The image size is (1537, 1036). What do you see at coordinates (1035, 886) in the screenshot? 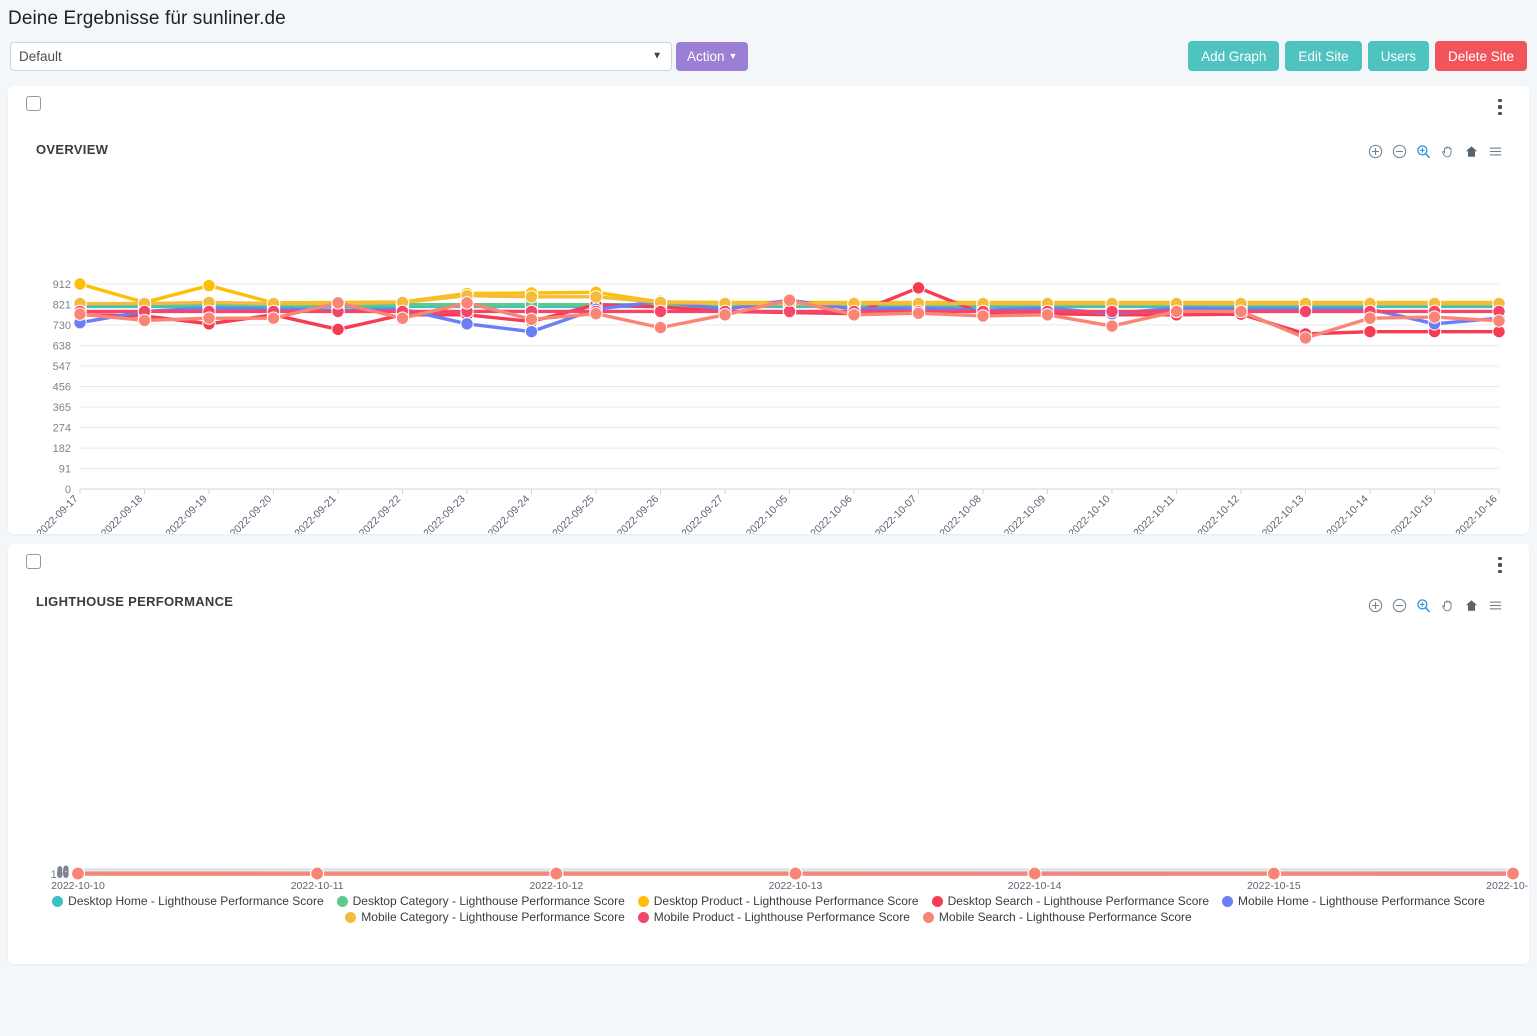
I see `x-axis-tick-label: 2022-10-14` at bounding box center [1035, 886].